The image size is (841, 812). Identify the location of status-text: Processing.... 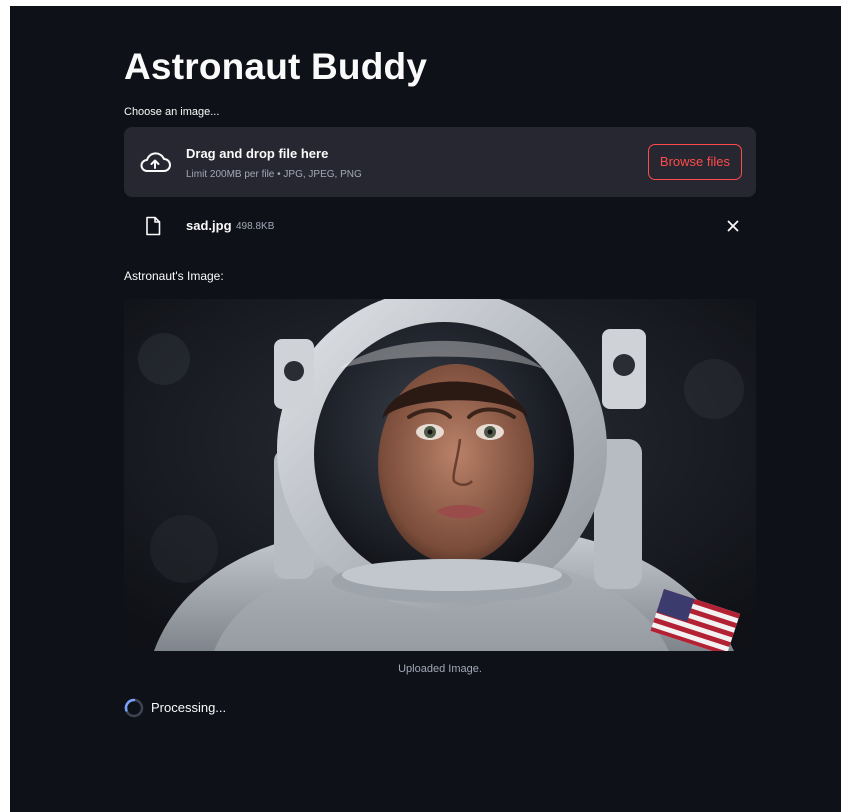
(189, 707).